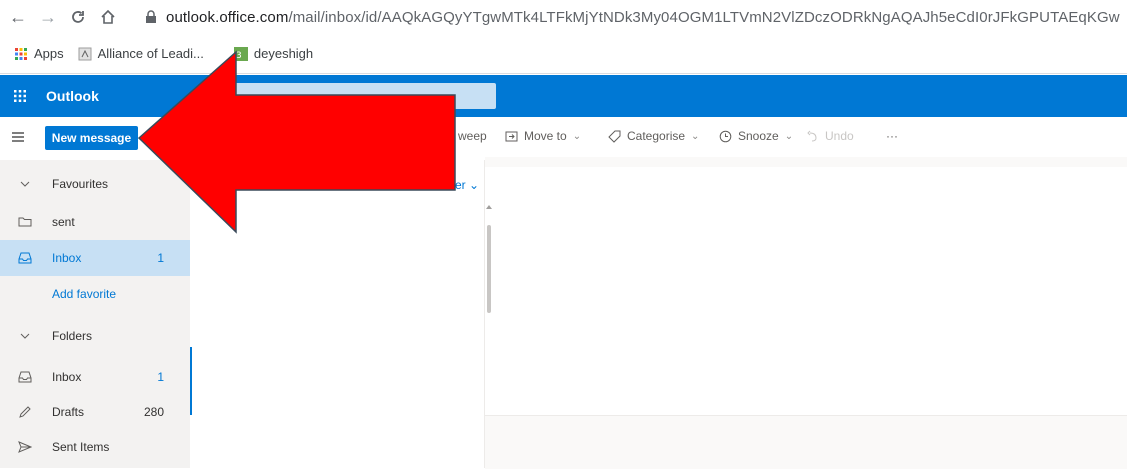  Describe the element at coordinates (63, 222) in the screenshot. I see `folder-label: sent` at that location.